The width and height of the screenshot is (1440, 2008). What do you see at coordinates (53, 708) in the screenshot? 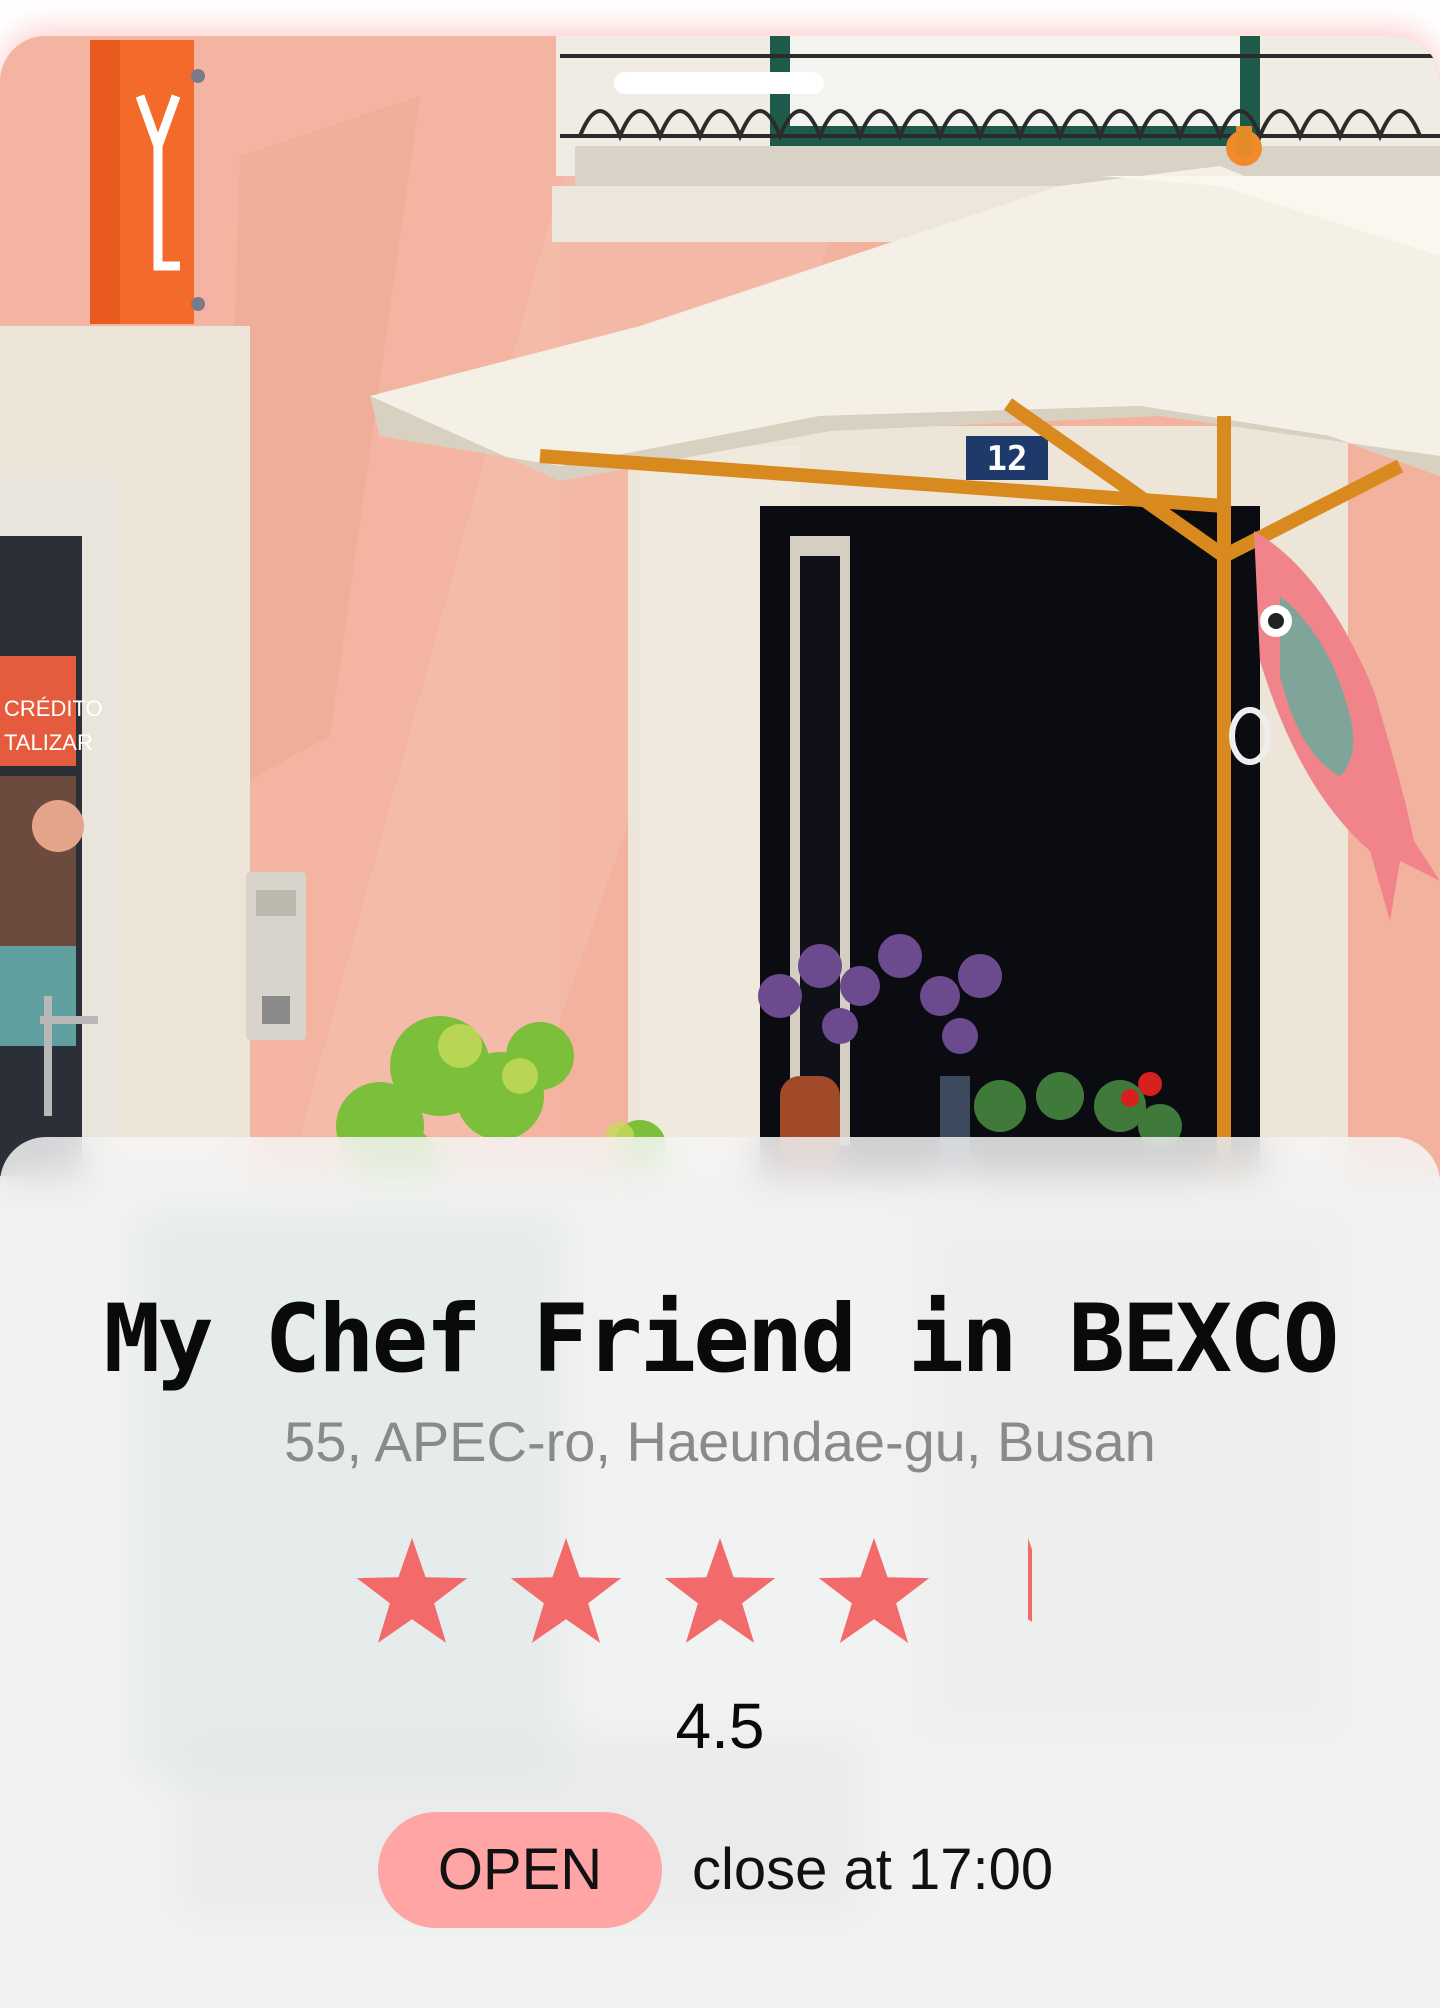
I see `svg-text: CRÉDITO` at bounding box center [53, 708].